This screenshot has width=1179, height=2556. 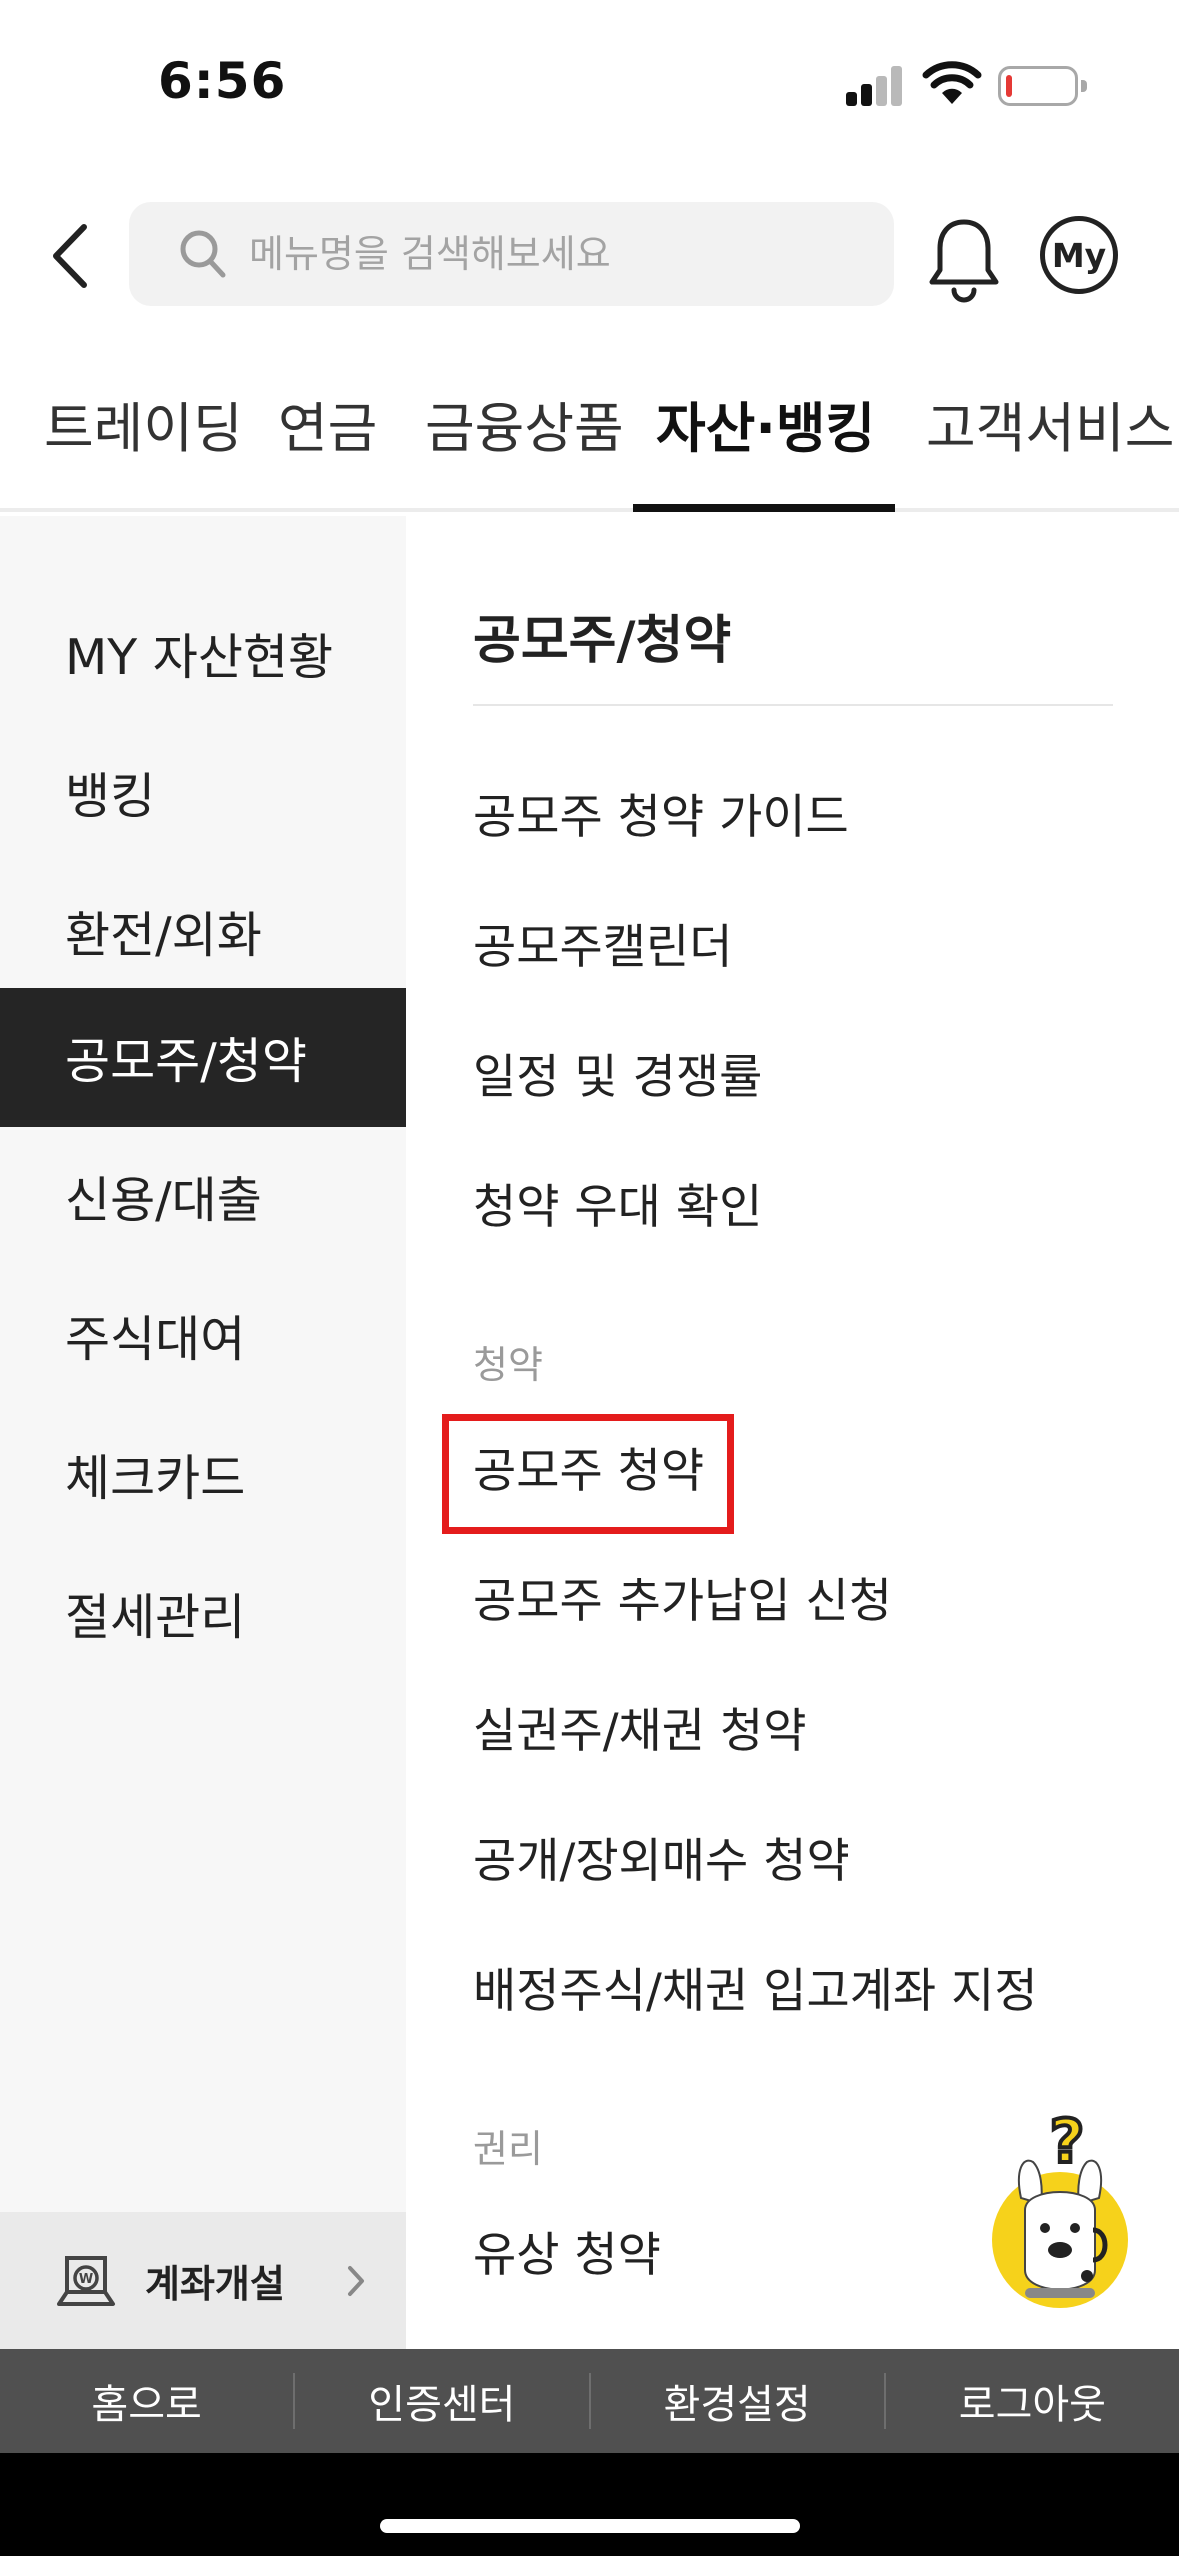 What do you see at coordinates (588, 1474) in the screenshot?
I see `highlight-box` at bounding box center [588, 1474].